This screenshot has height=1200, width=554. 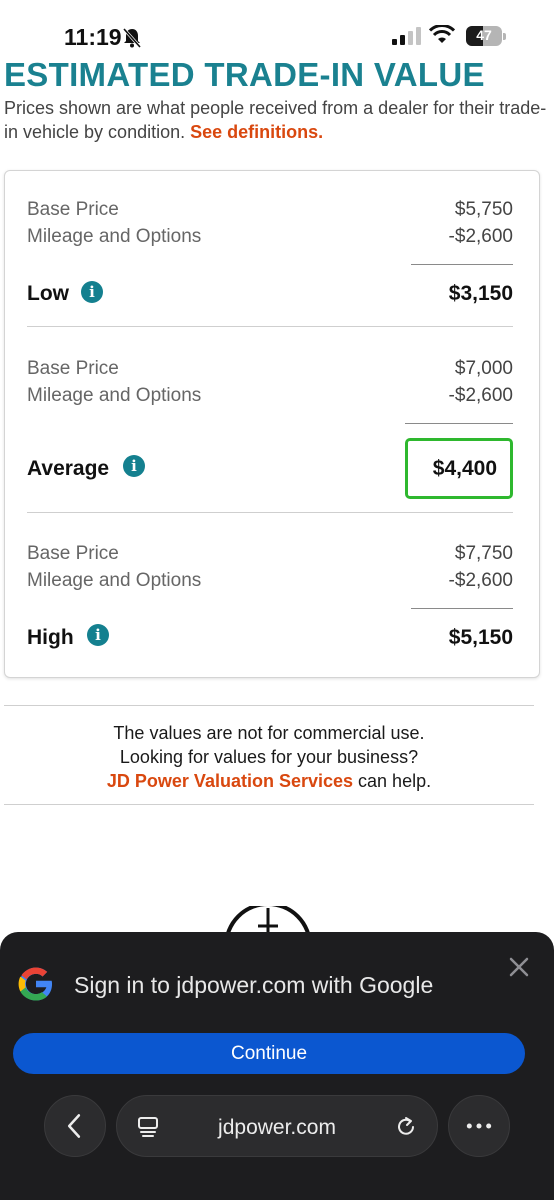 I want to click on wifi-icon, so click(x=442, y=34).